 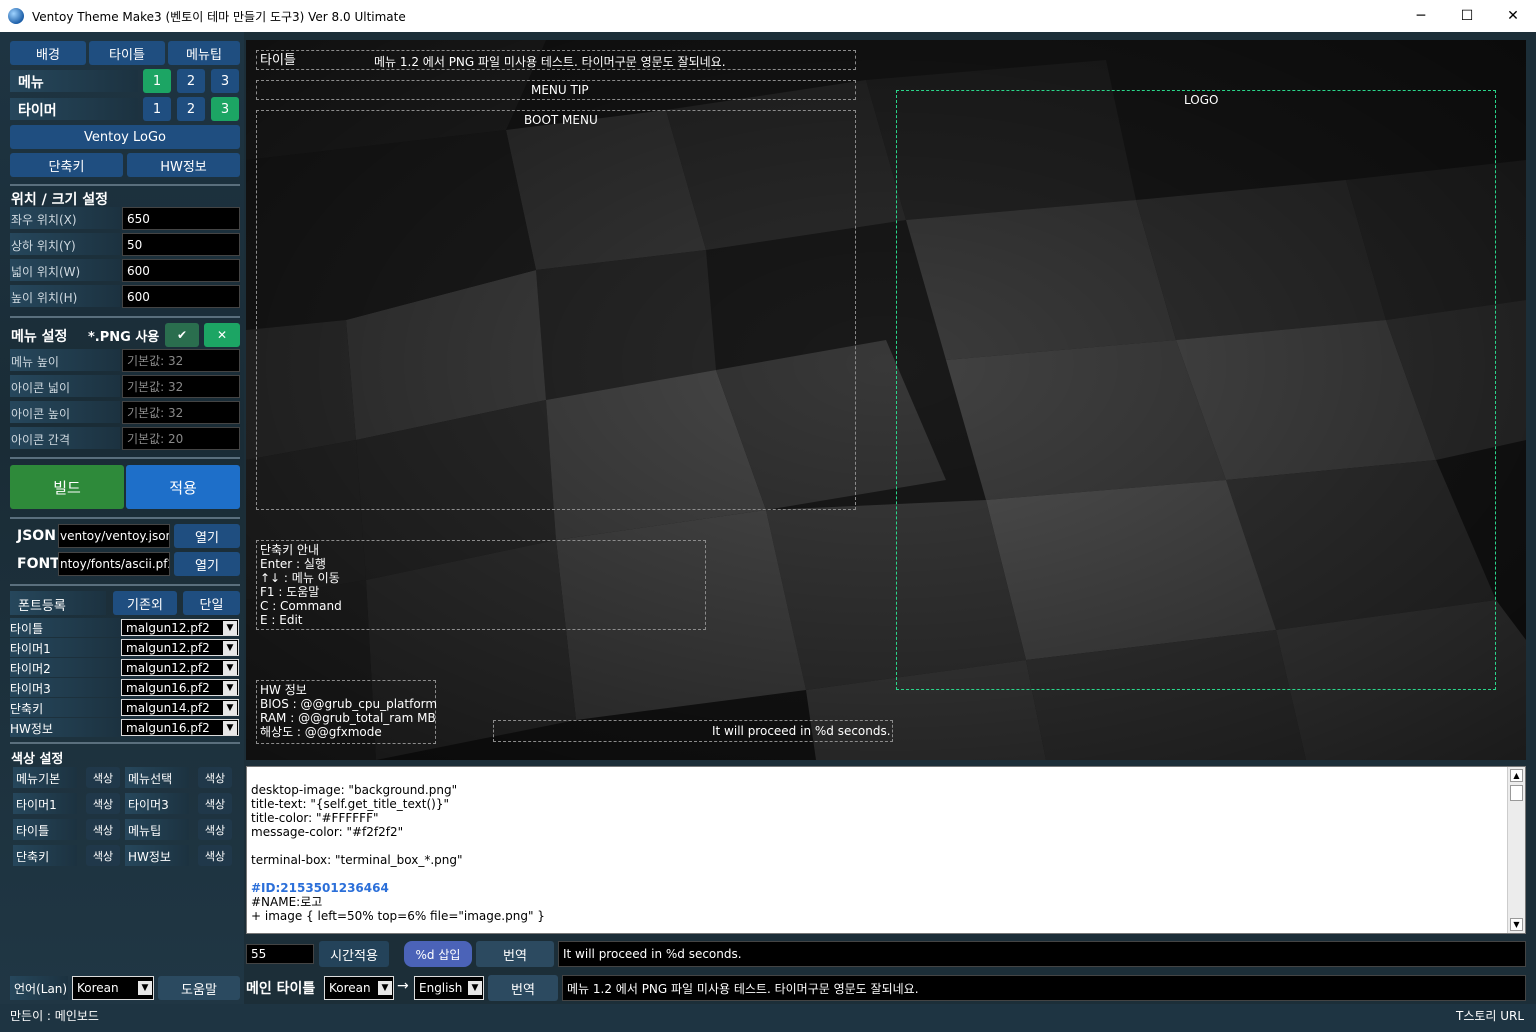 What do you see at coordinates (523, 988) in the screenshot?
I see `title-translate-button: 번역` at bounding box center [523, 988].